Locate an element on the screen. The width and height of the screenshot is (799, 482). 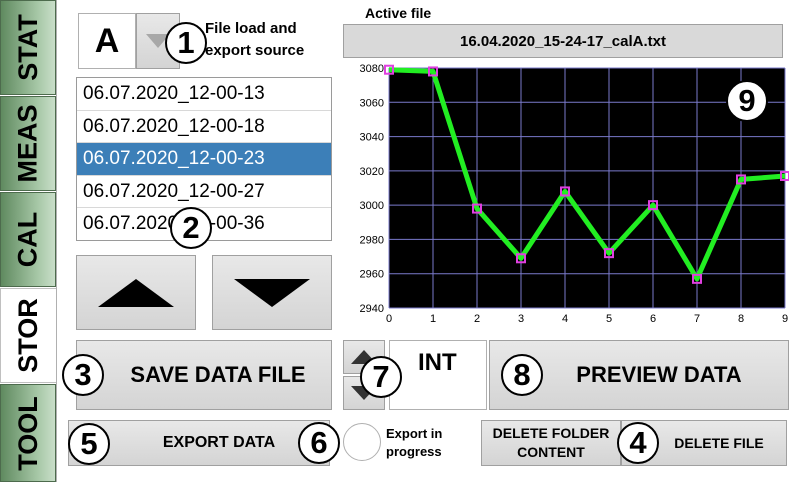
x-tick-label: 6 is located at coordinates (653, 319).